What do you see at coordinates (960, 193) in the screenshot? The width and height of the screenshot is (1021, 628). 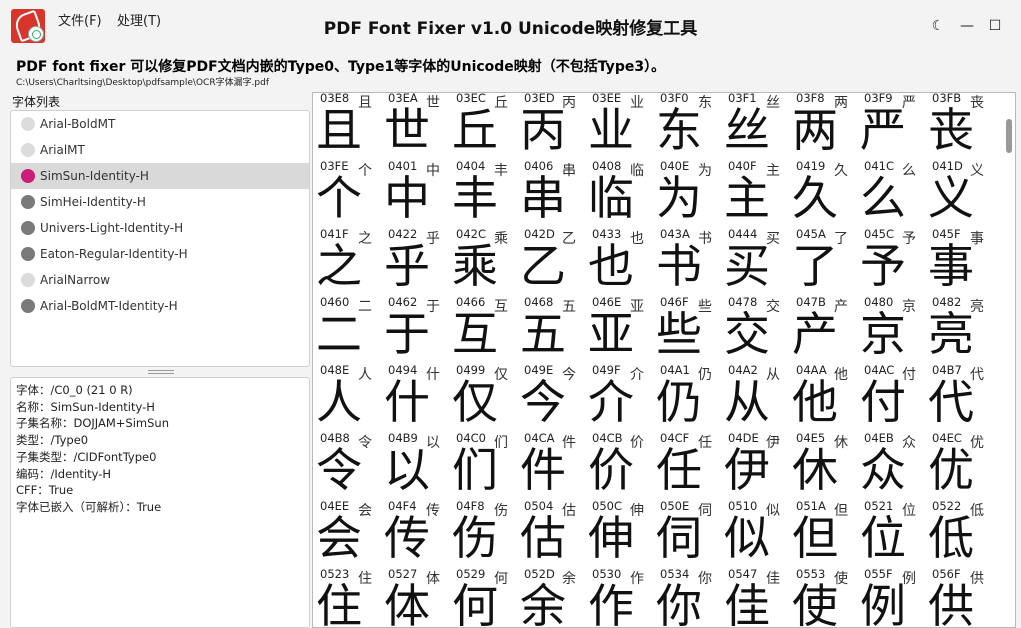 I see `glyph-cell: 041D 义义` at bounding box center [960, 193].